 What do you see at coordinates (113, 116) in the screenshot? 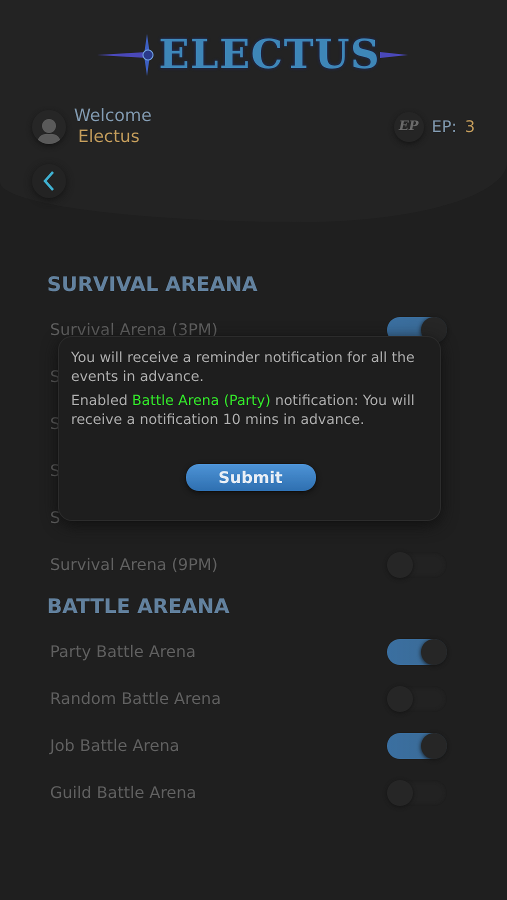
I see `welcome-label: Welcome` at bounding box center [113, 116].